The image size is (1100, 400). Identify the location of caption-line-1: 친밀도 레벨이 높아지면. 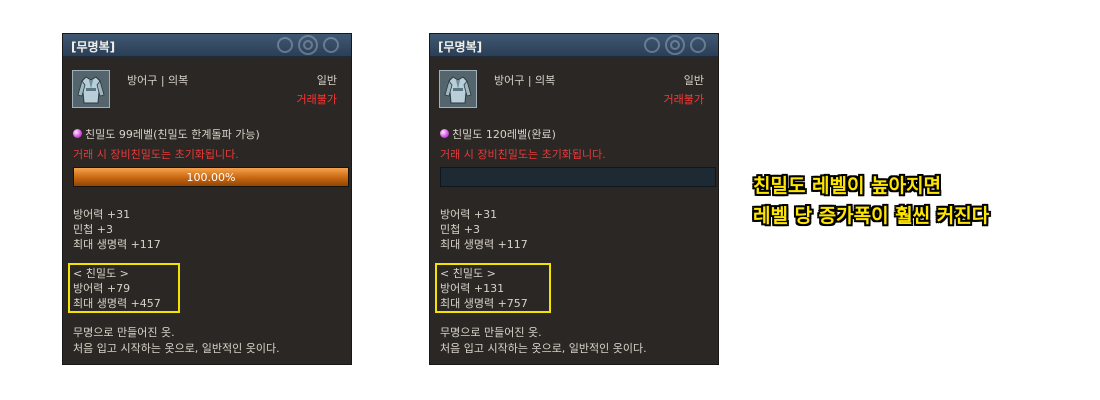
(847, 186).